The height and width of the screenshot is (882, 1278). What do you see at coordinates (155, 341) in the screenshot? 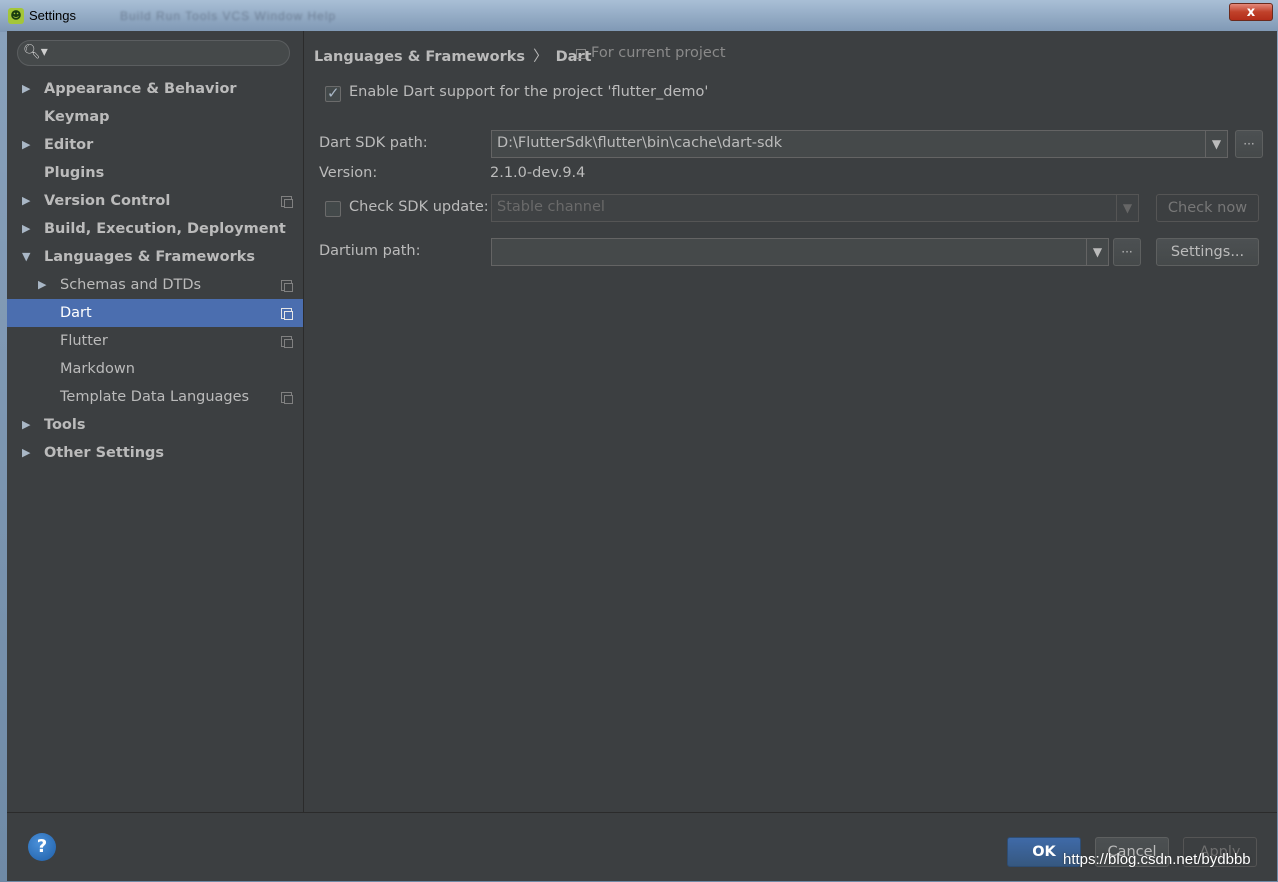
I see `sidebar-item-flutter: Flutter` at bounding box center [155, 341].